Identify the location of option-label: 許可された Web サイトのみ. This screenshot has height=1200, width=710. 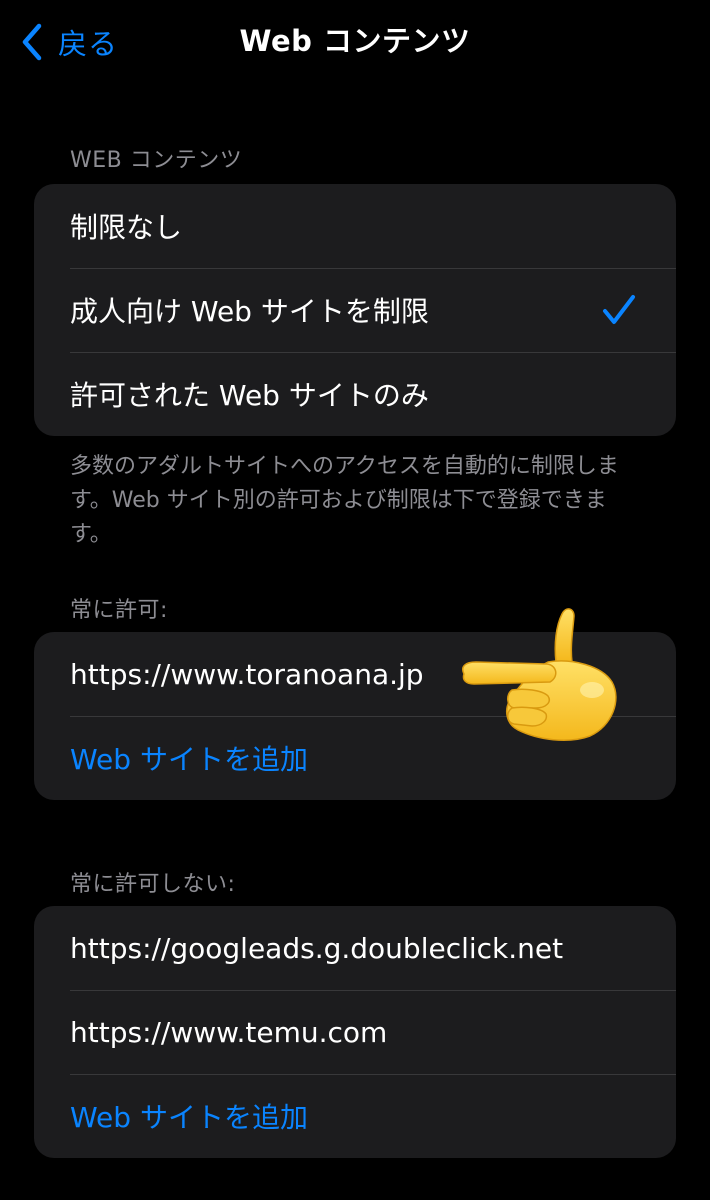
(249, 395).